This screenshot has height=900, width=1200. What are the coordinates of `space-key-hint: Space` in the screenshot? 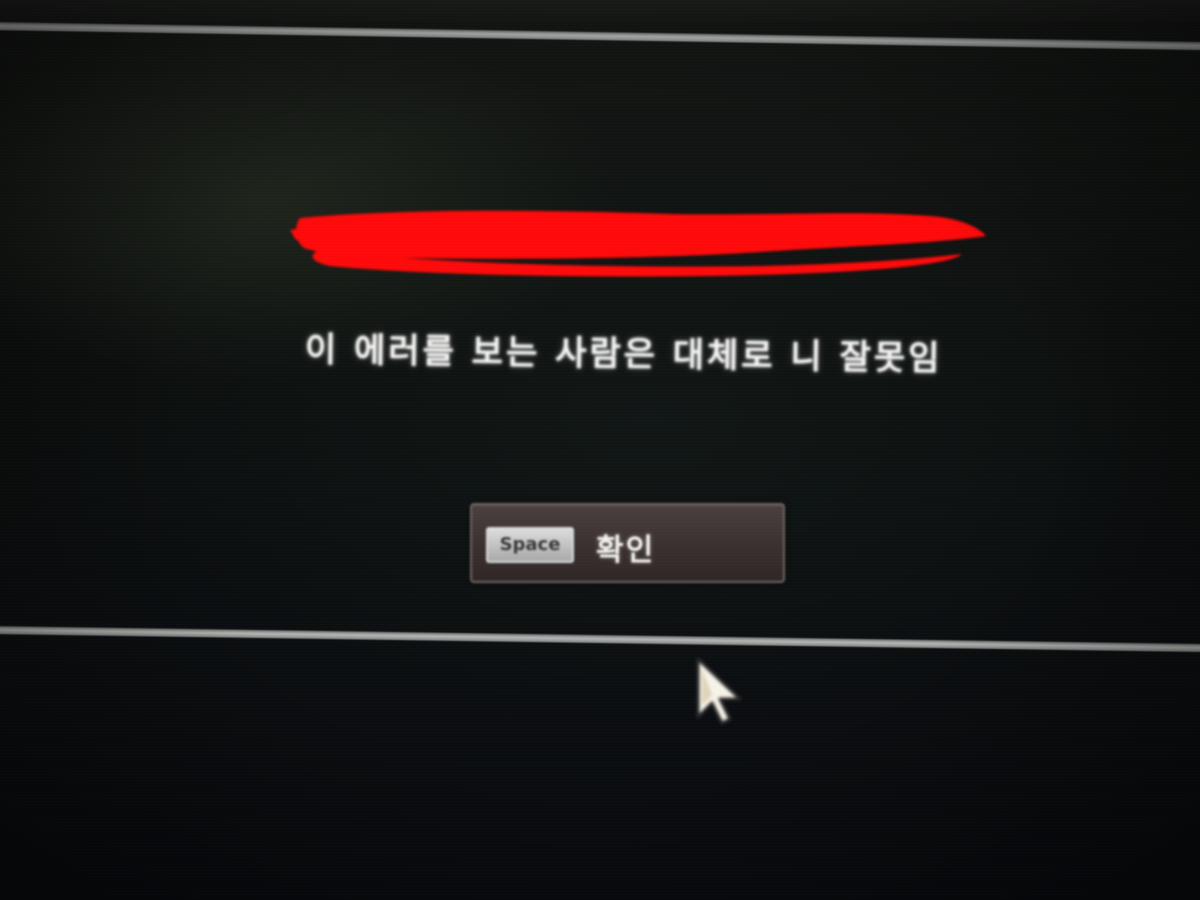 It's located at (530, 545).